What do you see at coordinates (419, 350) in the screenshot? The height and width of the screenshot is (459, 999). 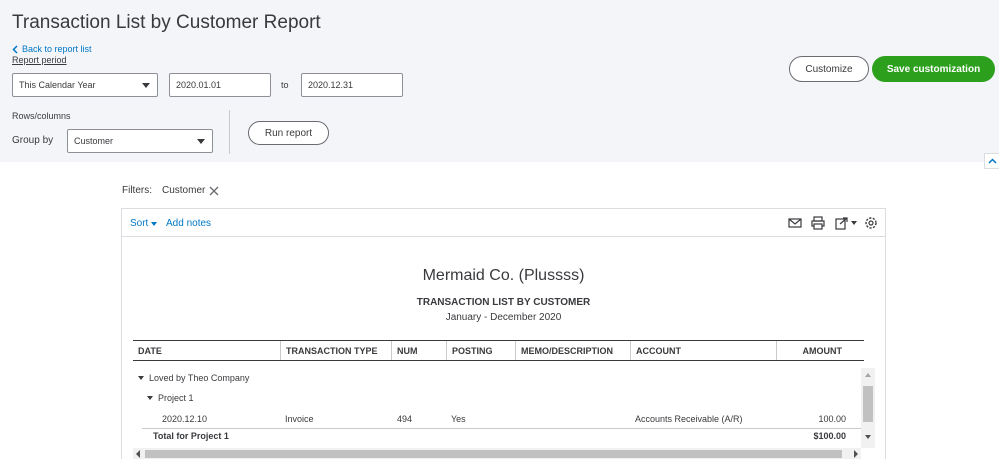 I see `column-header: NUM` at bounding box center [419, 350].